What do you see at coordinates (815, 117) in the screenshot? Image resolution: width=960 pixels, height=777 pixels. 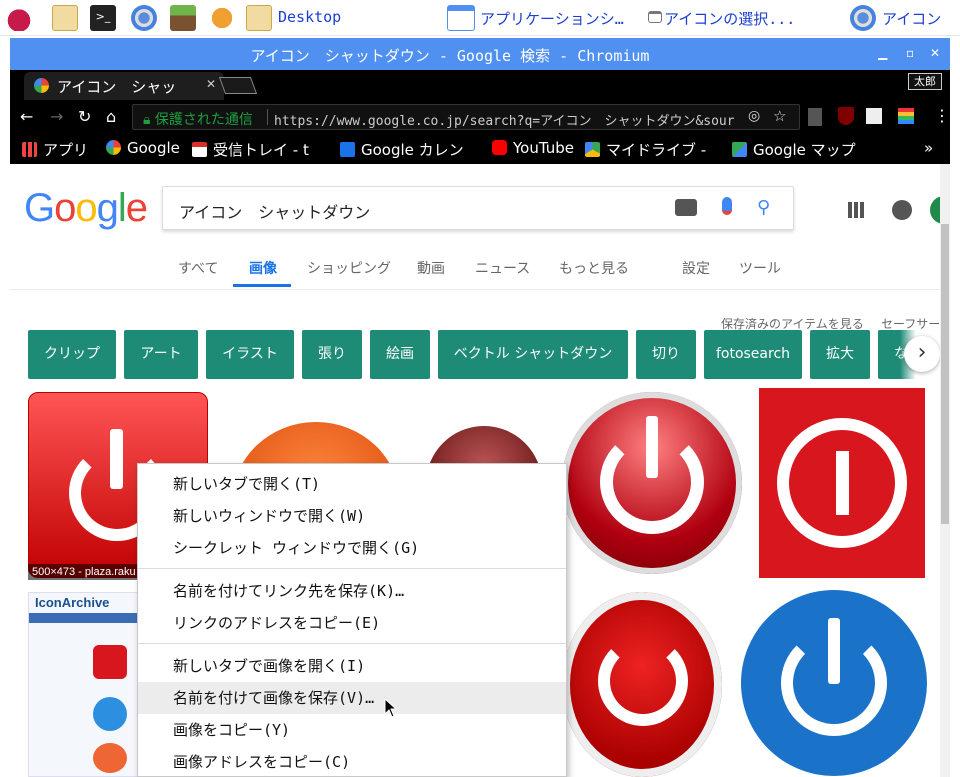 I see `extension-h-icon` at bounding box center [815, 117].